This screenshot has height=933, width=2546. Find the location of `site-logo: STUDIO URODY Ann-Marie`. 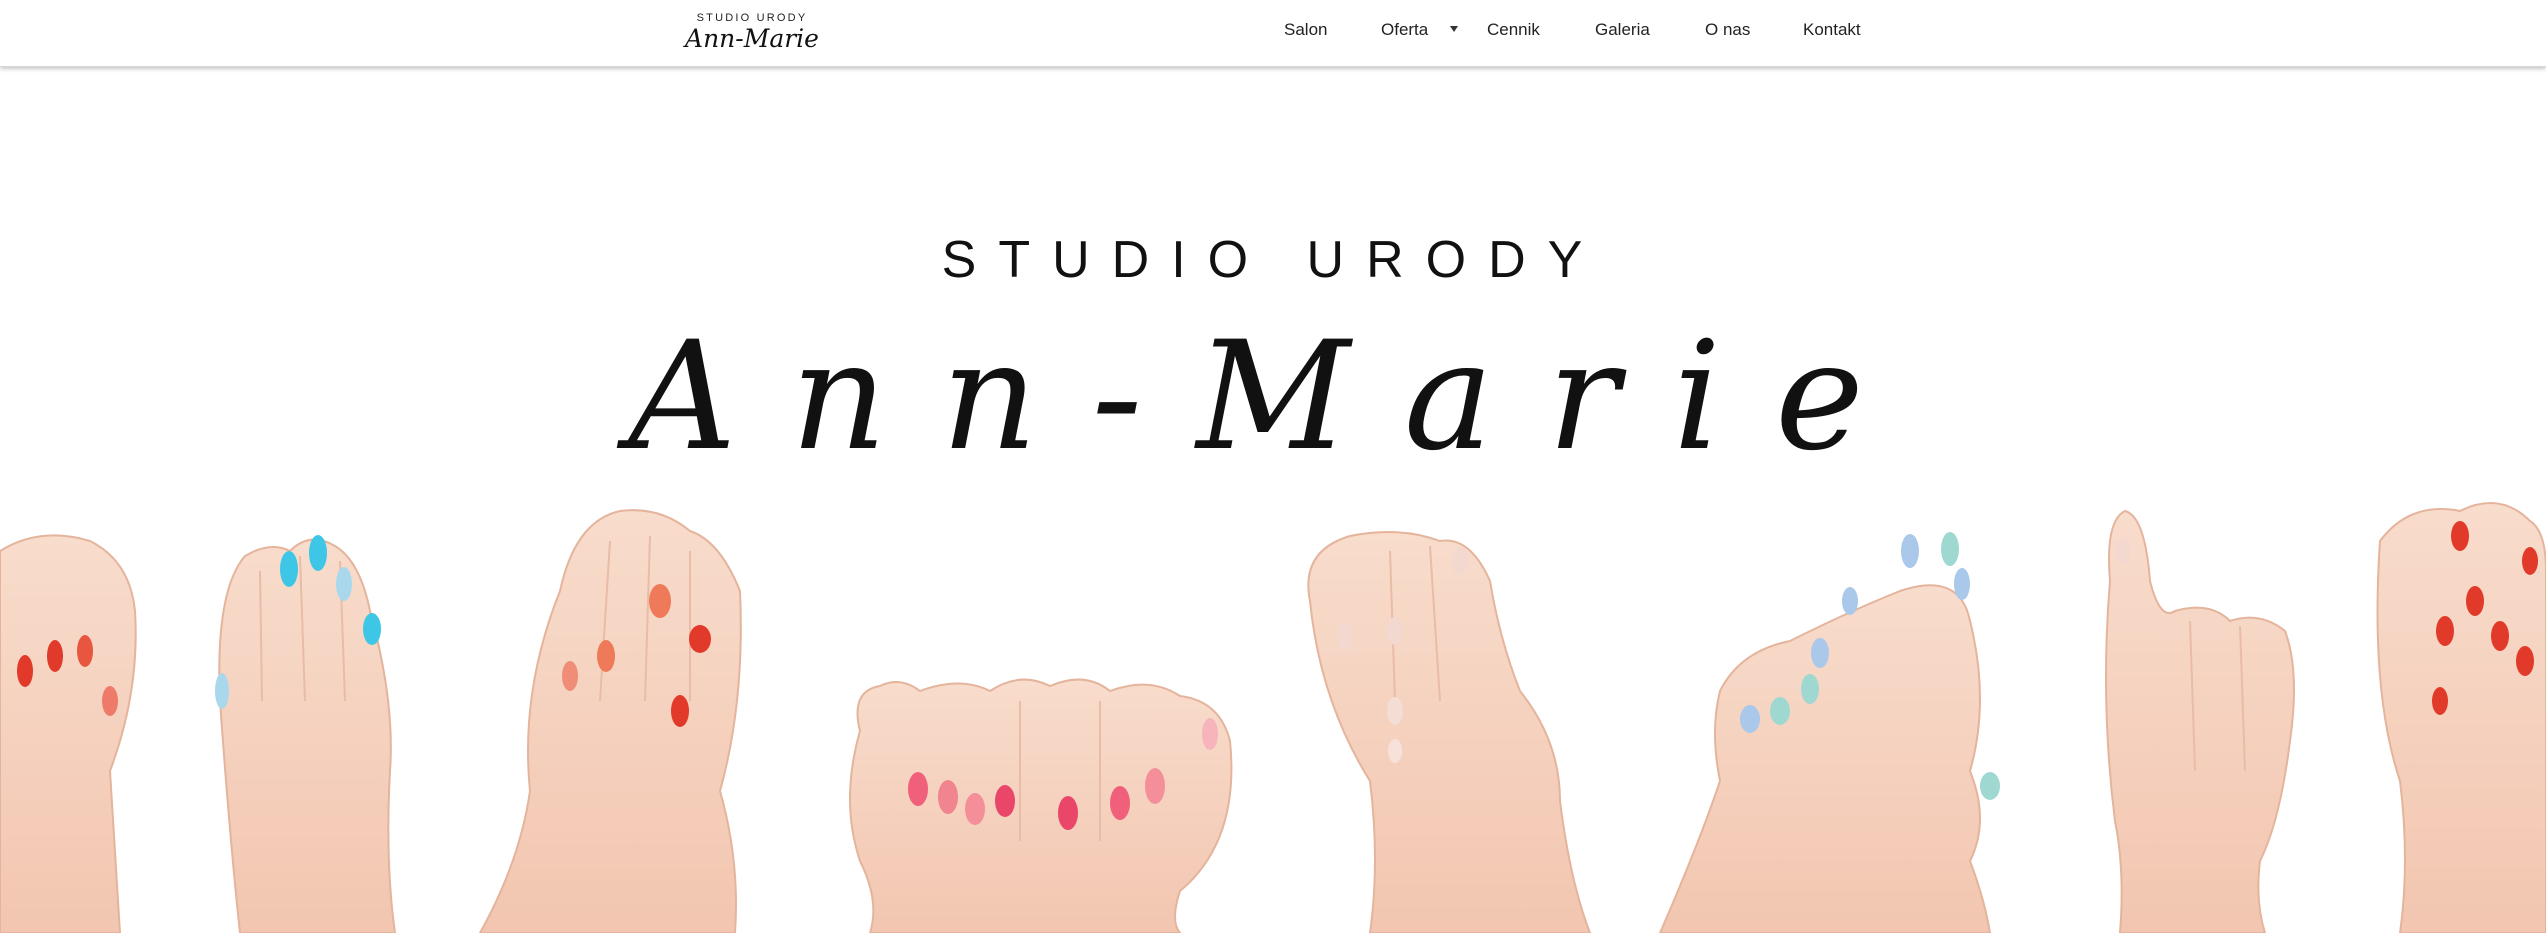

site-logo: STUDIO URODY Ann-Marie is located at coordinates (752, 35).